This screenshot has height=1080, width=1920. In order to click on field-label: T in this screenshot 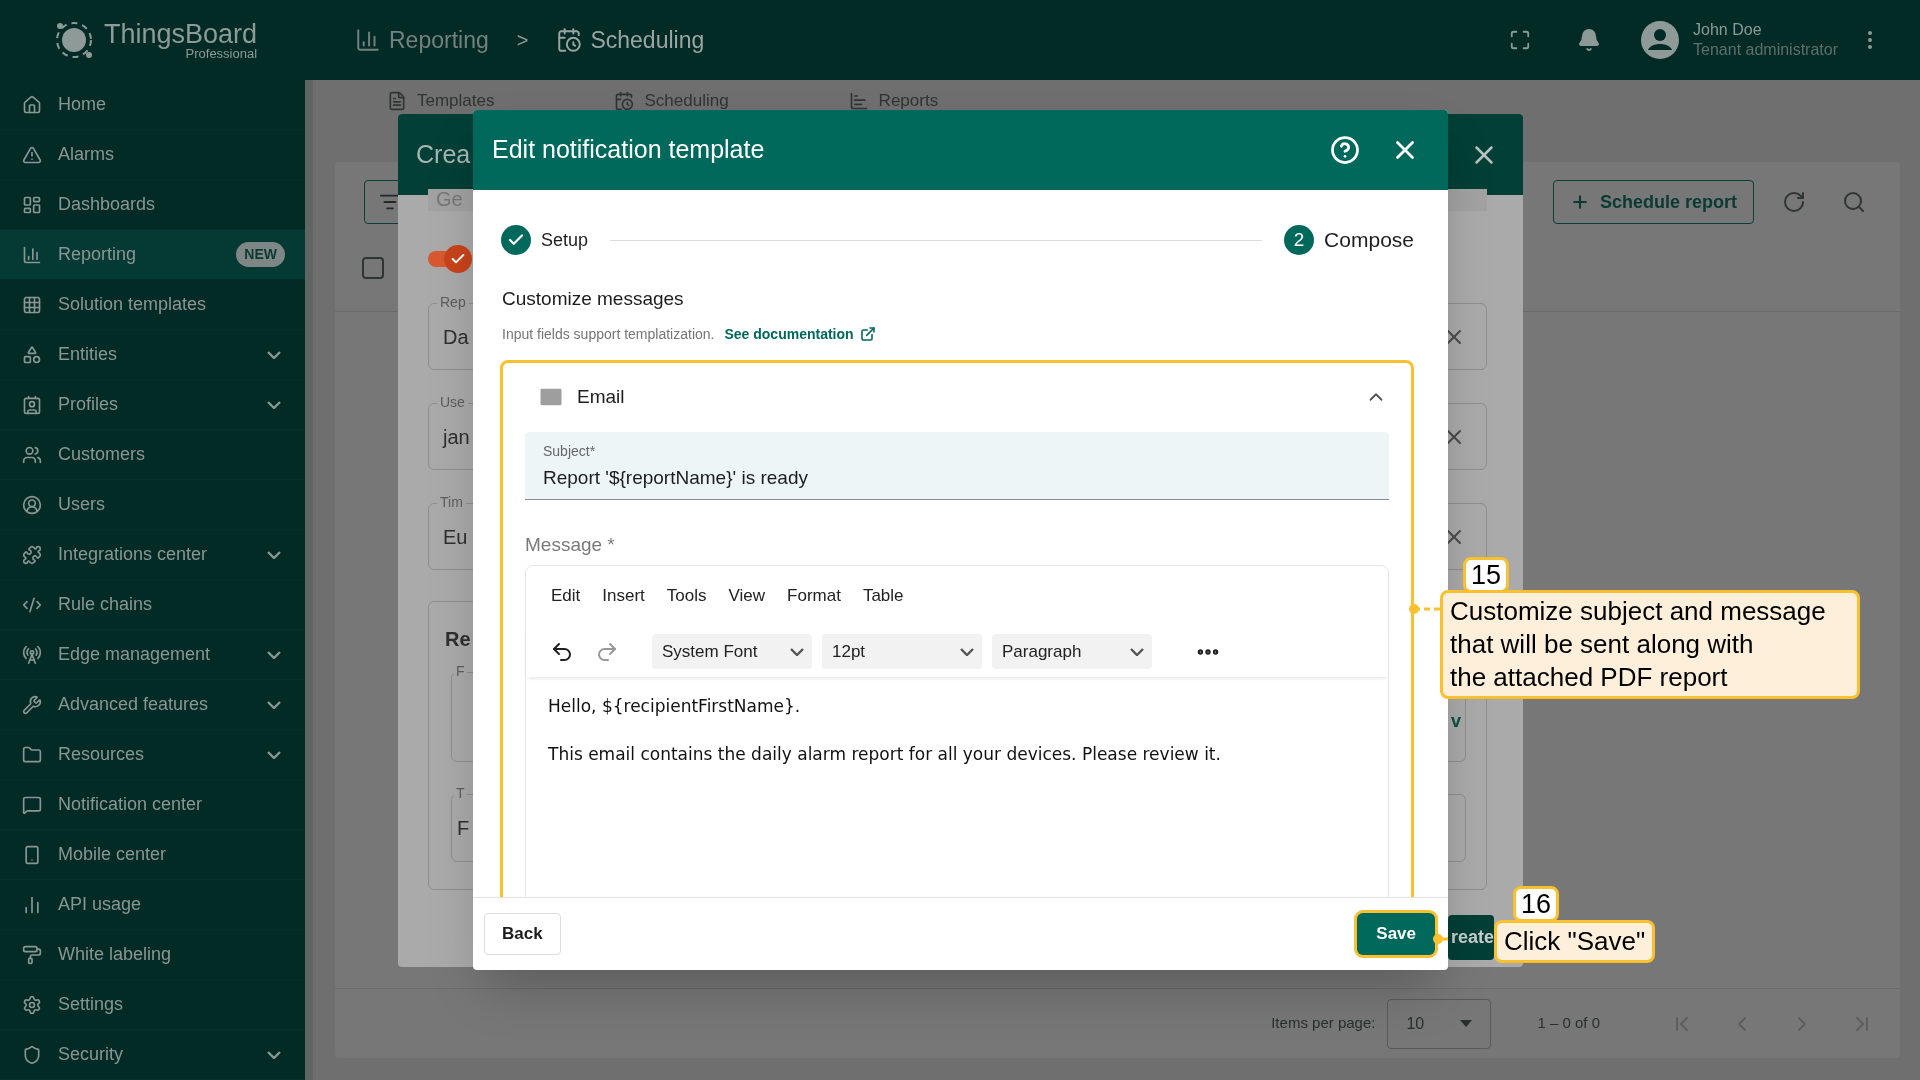, I will do `click(460, 793)`.